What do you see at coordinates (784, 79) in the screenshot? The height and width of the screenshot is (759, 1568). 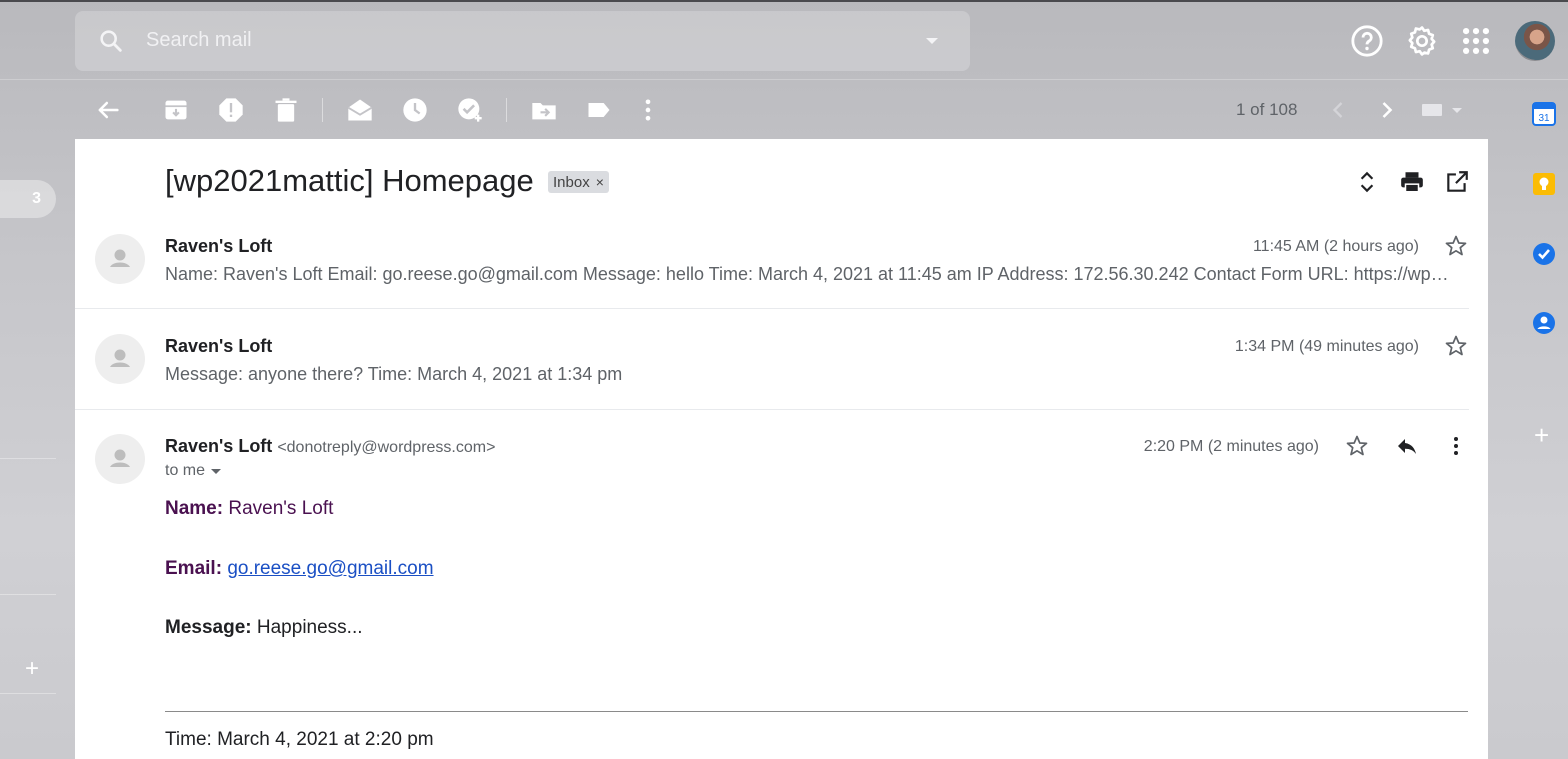 I see `header-divider` at bounding box center [784, 79].